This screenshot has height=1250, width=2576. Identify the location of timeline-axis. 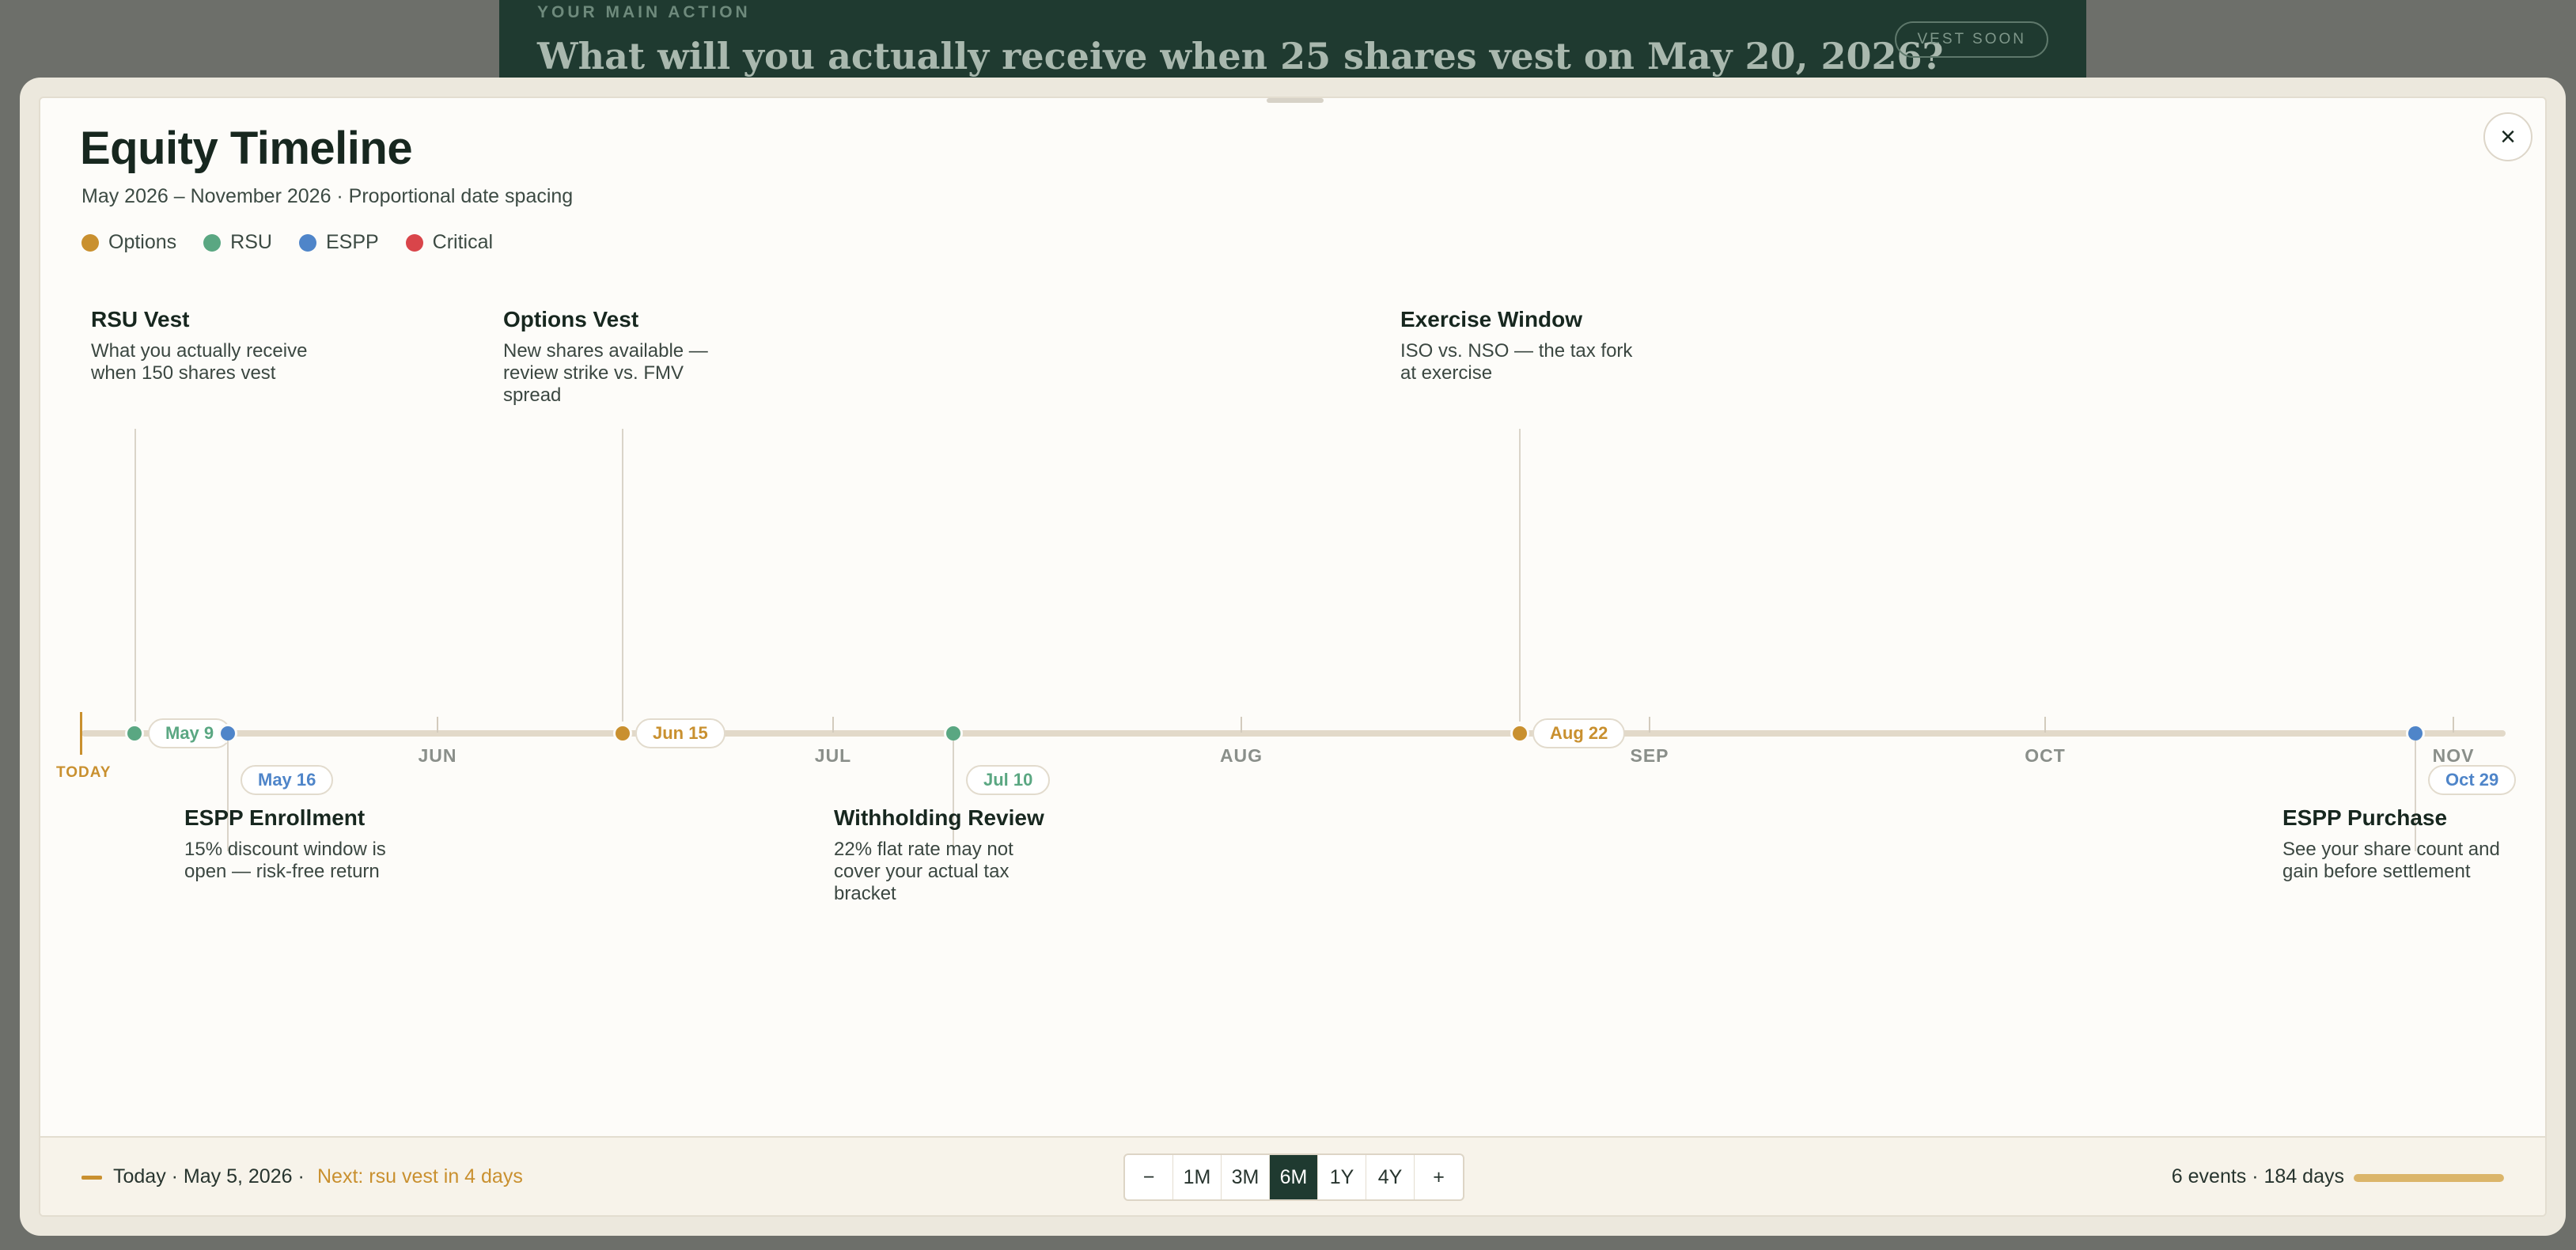
(1293, 733).